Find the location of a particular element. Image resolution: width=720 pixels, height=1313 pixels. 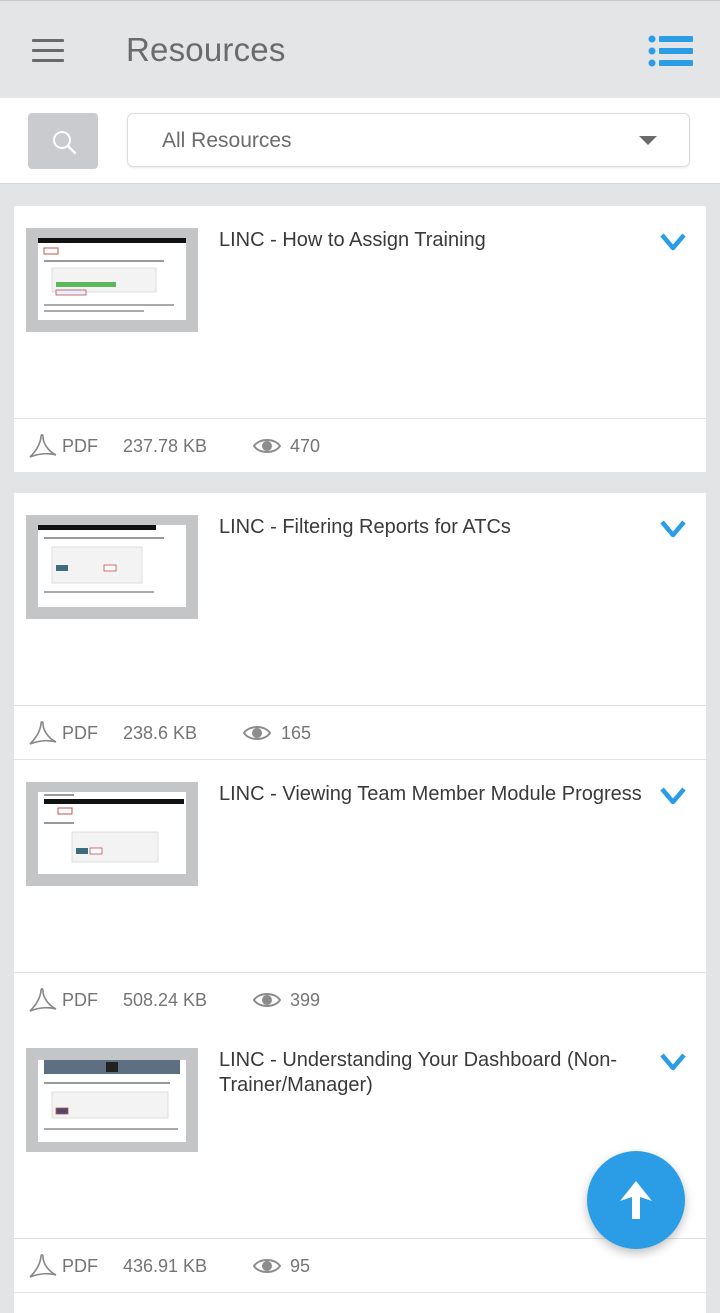

view-count: 165 is located at coordinates (296, 733).